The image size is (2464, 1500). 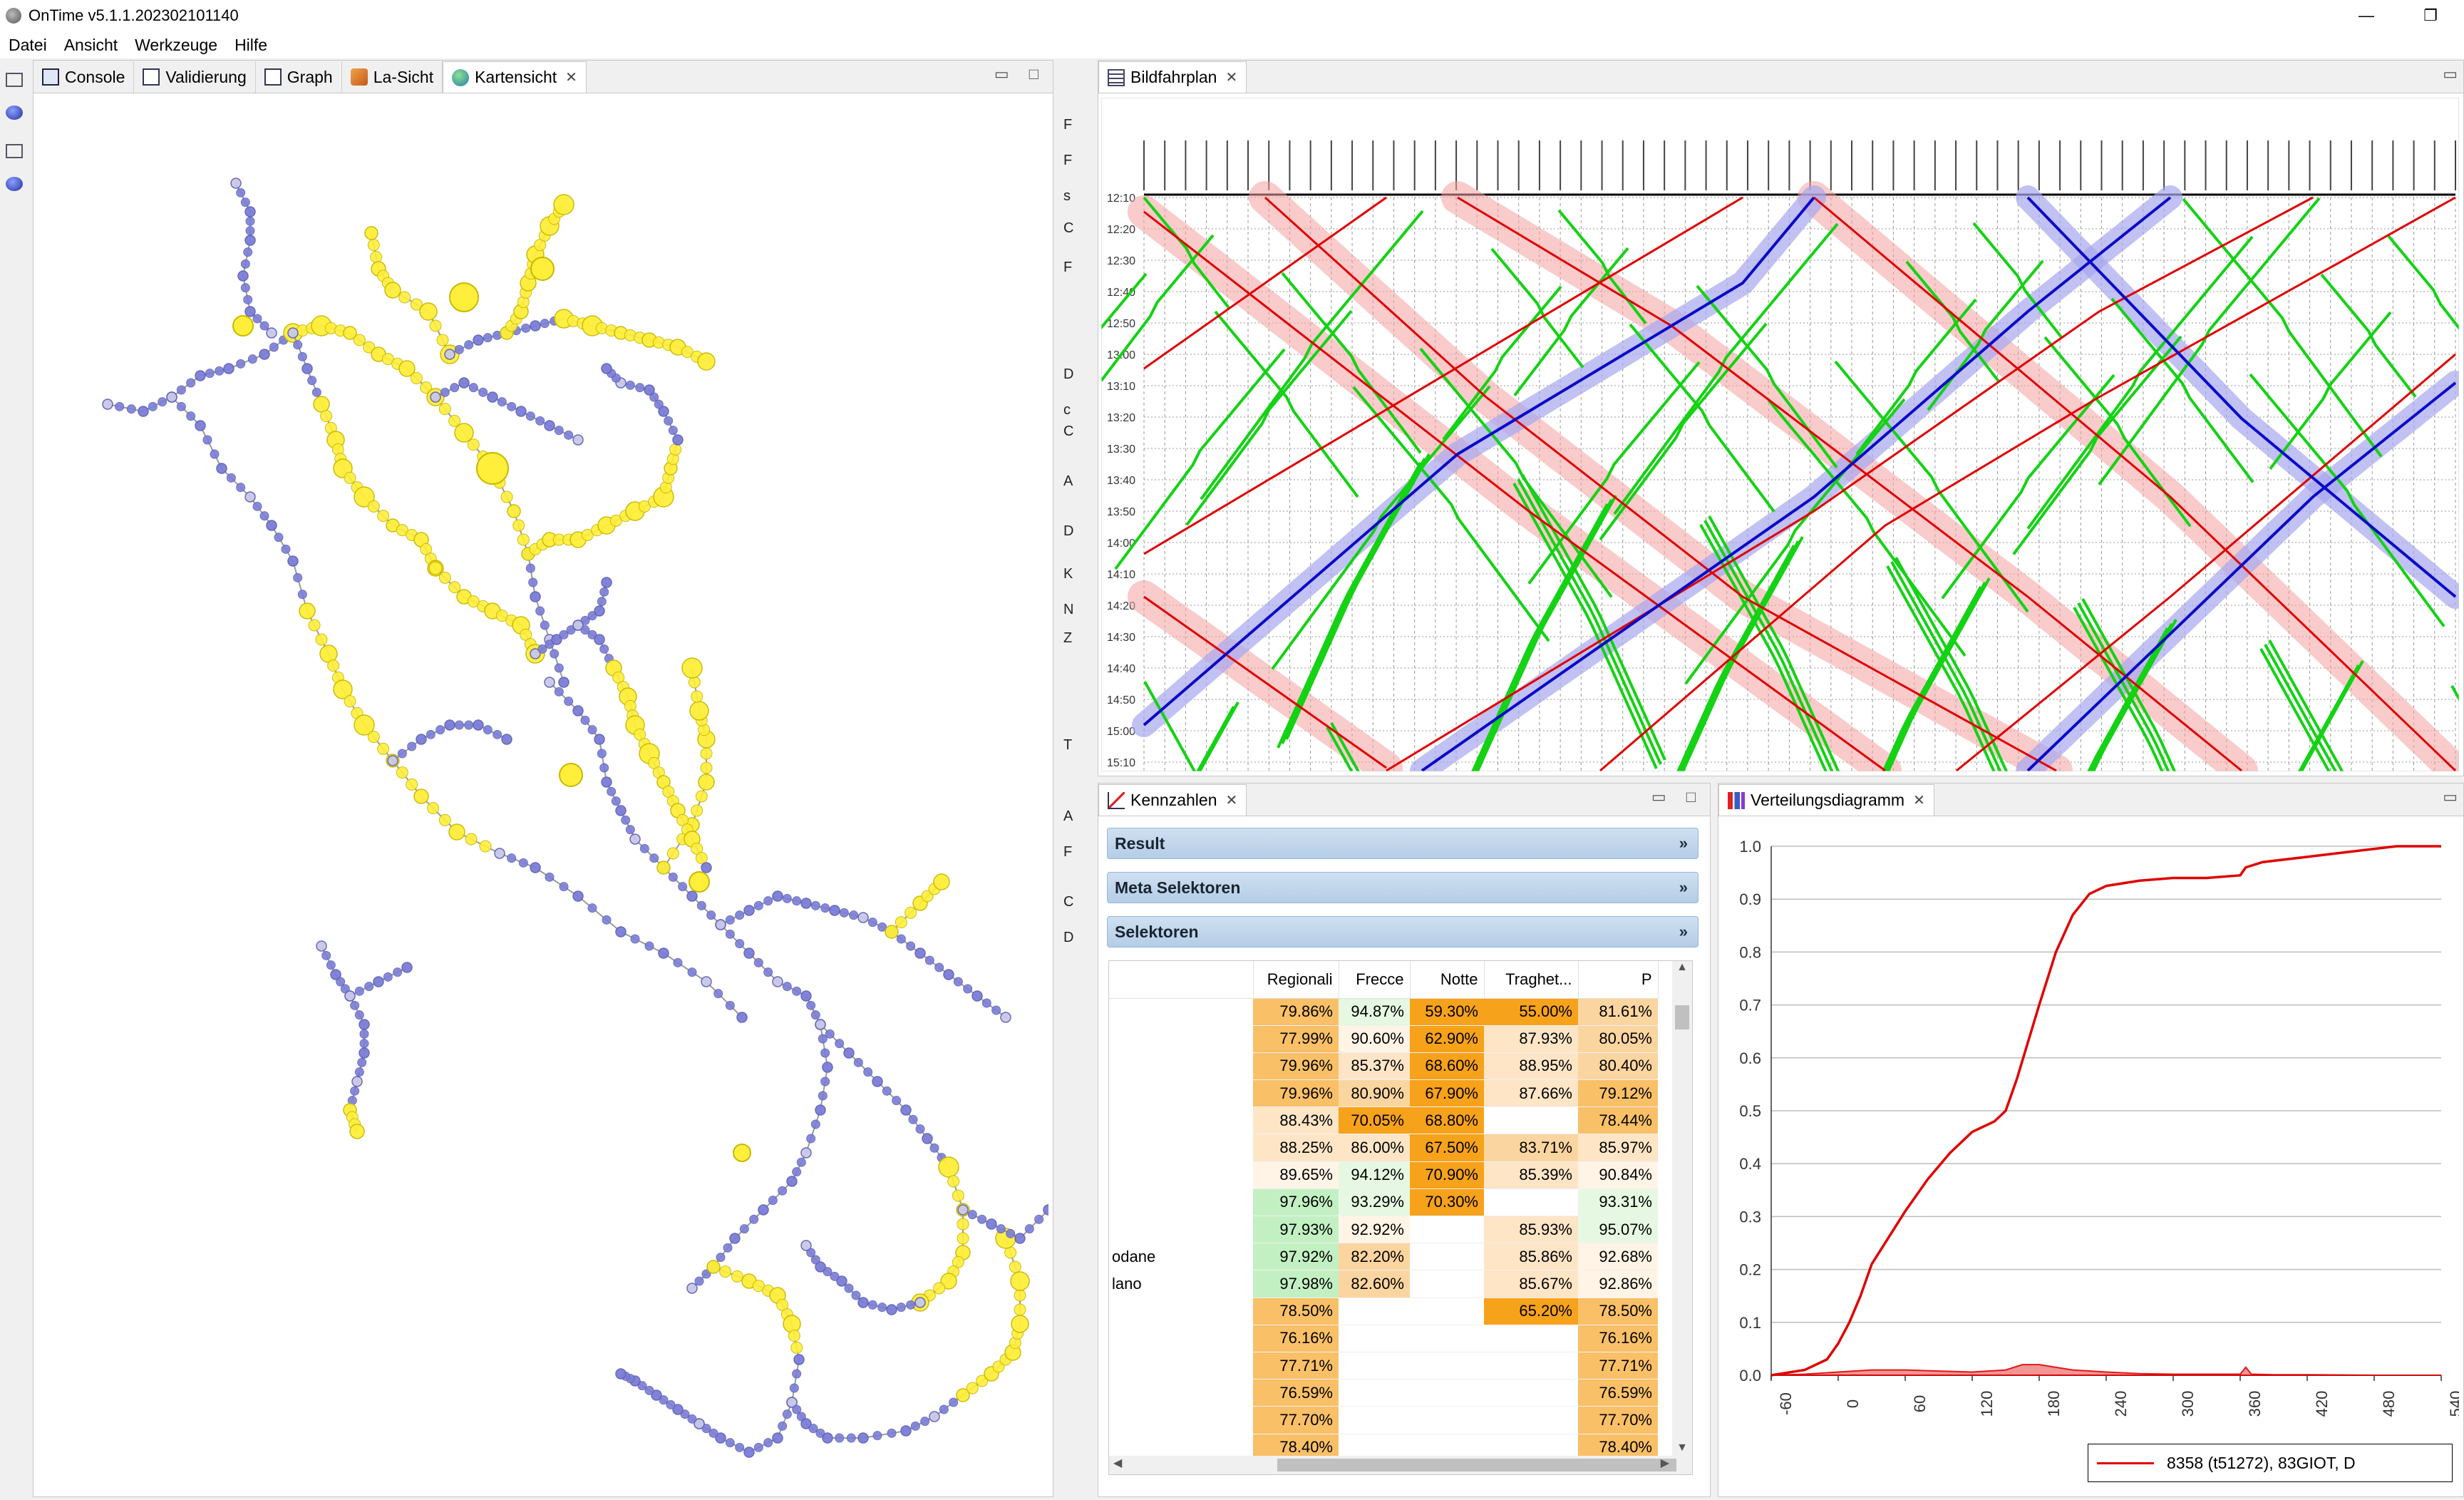 What do you see at coordinates (1117, 1463) in the screenshot?
I see `scroll-left-icon: ◀` at bounding box center [1117, 1463].